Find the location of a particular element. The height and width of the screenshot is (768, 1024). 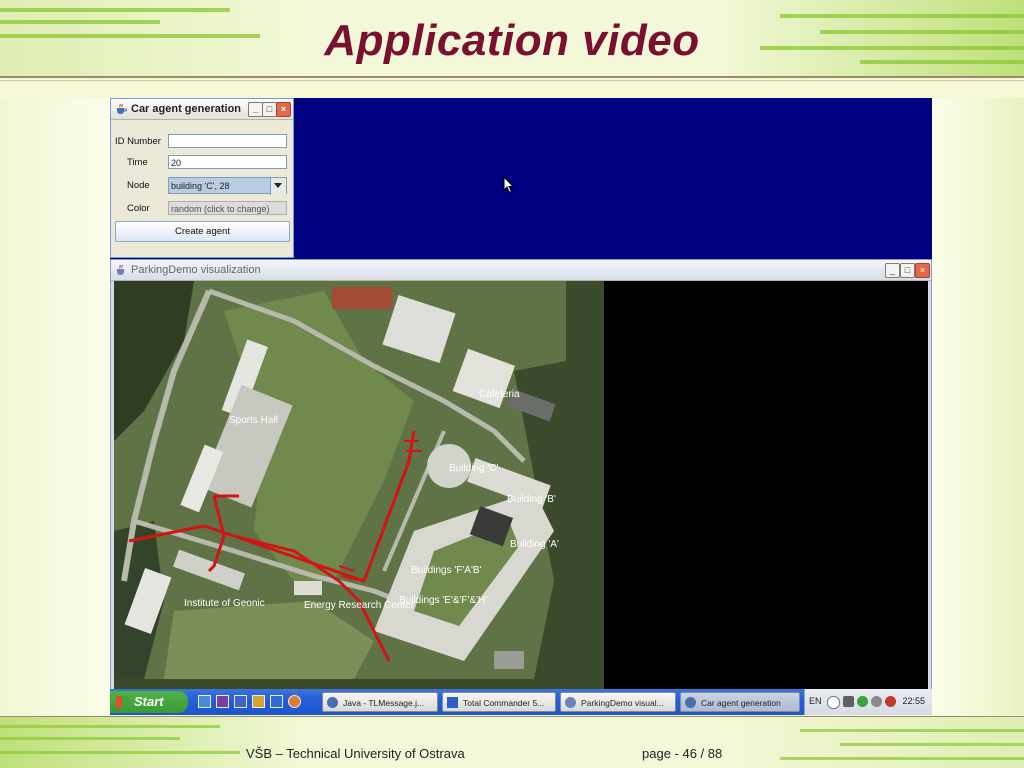

time-label: Time is located at coordinates (137, 162).